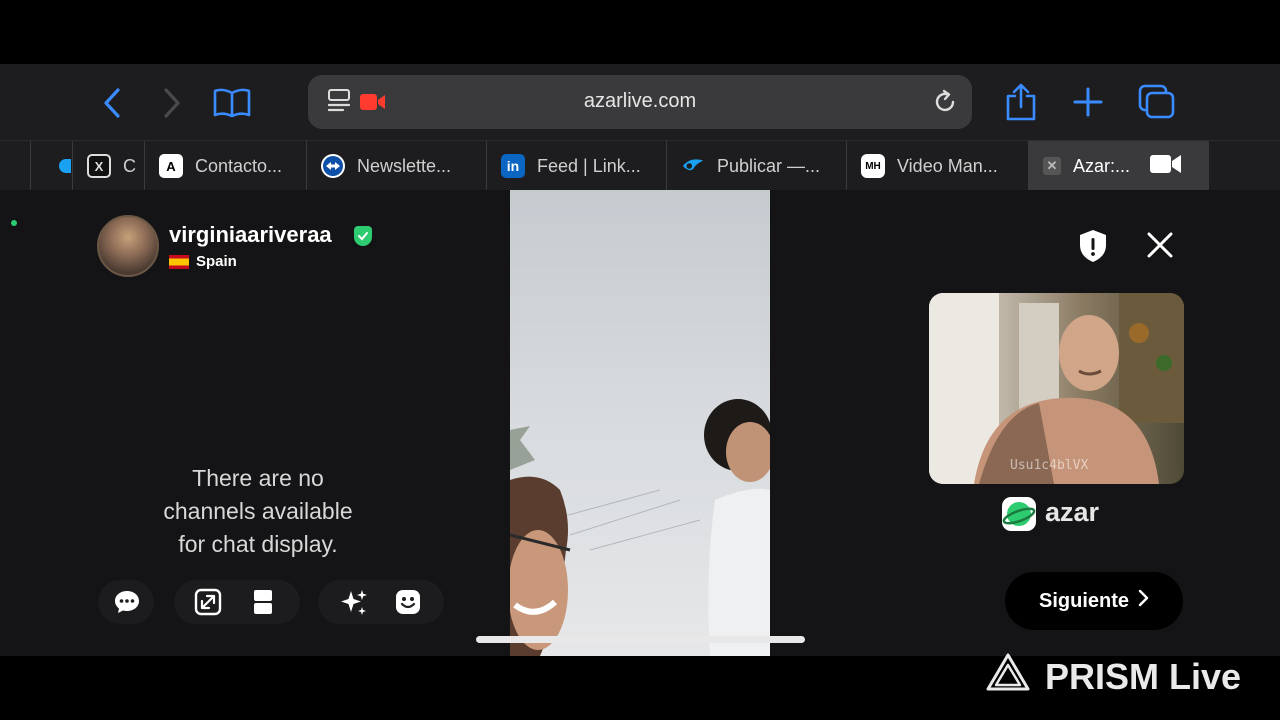  Describe the element at coordinates (128, 246) in the screenshot. I see `avatar` at that location.